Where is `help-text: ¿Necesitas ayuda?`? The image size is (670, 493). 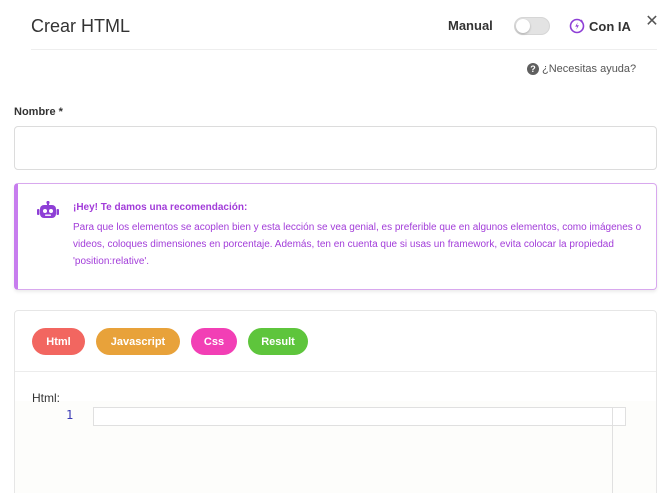
help-text: ¿Necesitas ayuda? is located at coordinates (589, 69).